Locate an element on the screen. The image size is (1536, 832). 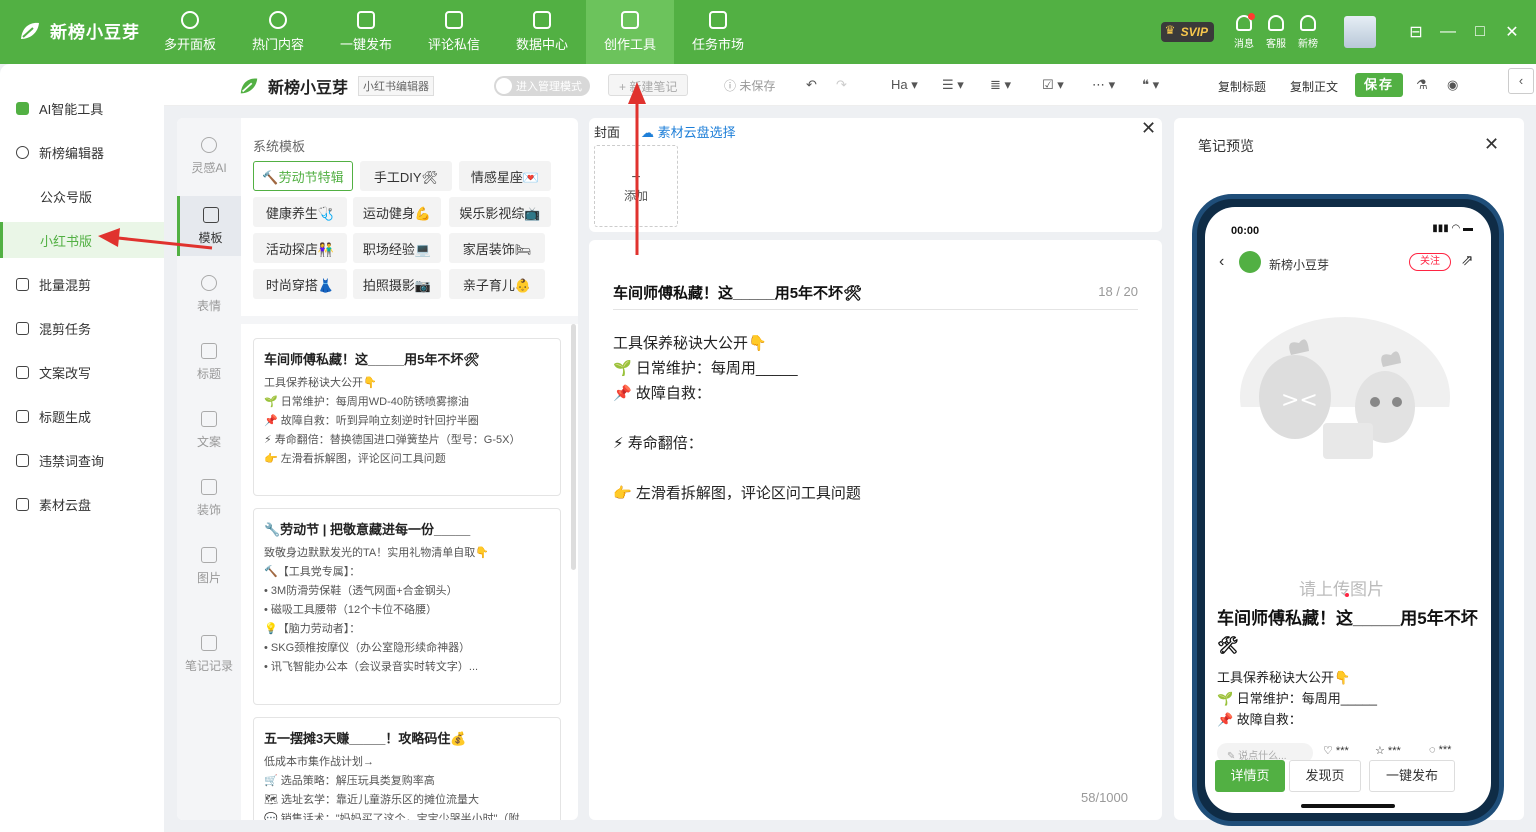
sidebar-item-ai-tools: AI智能工具 is located at coordinates (82, 108).